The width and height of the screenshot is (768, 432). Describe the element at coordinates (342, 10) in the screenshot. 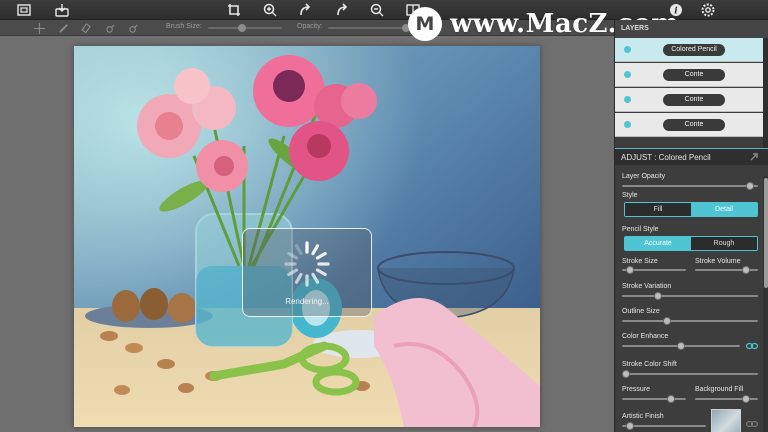

I see `redo-icon` at that location.